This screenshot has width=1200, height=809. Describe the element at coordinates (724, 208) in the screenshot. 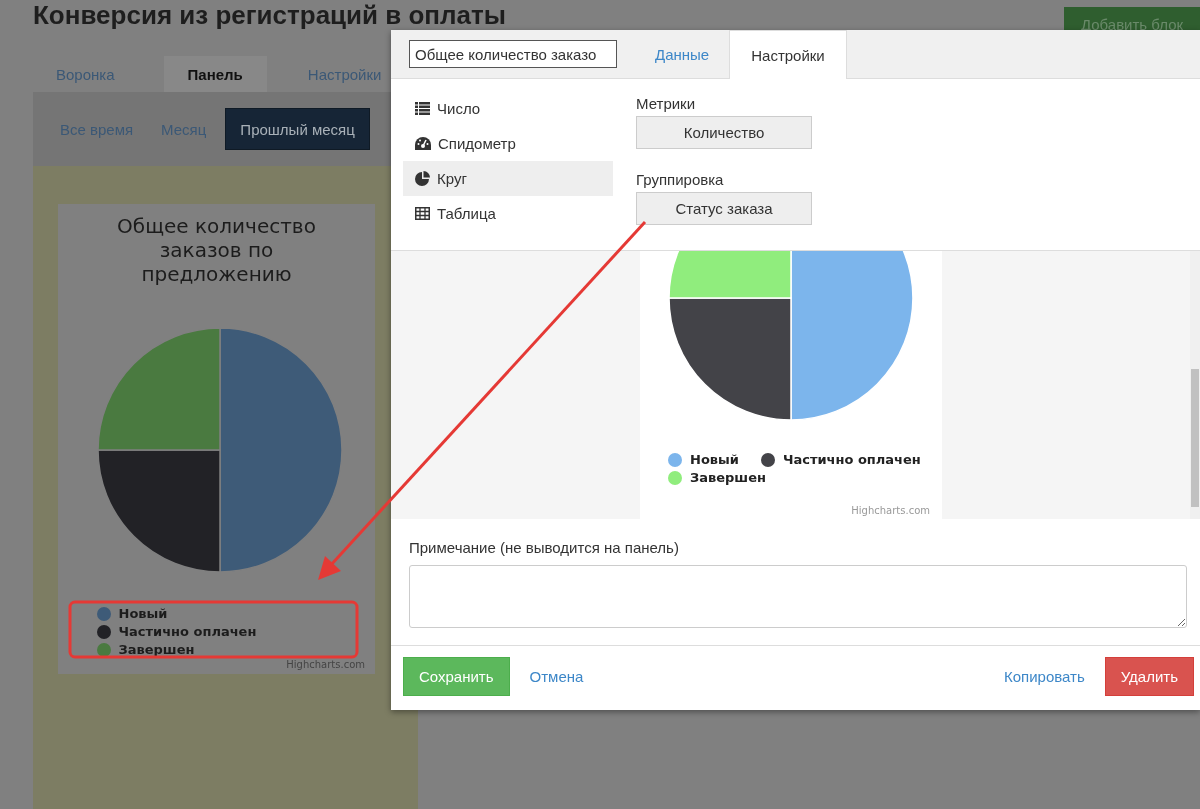

I see `grouping-button: Статус заказа` at that location.